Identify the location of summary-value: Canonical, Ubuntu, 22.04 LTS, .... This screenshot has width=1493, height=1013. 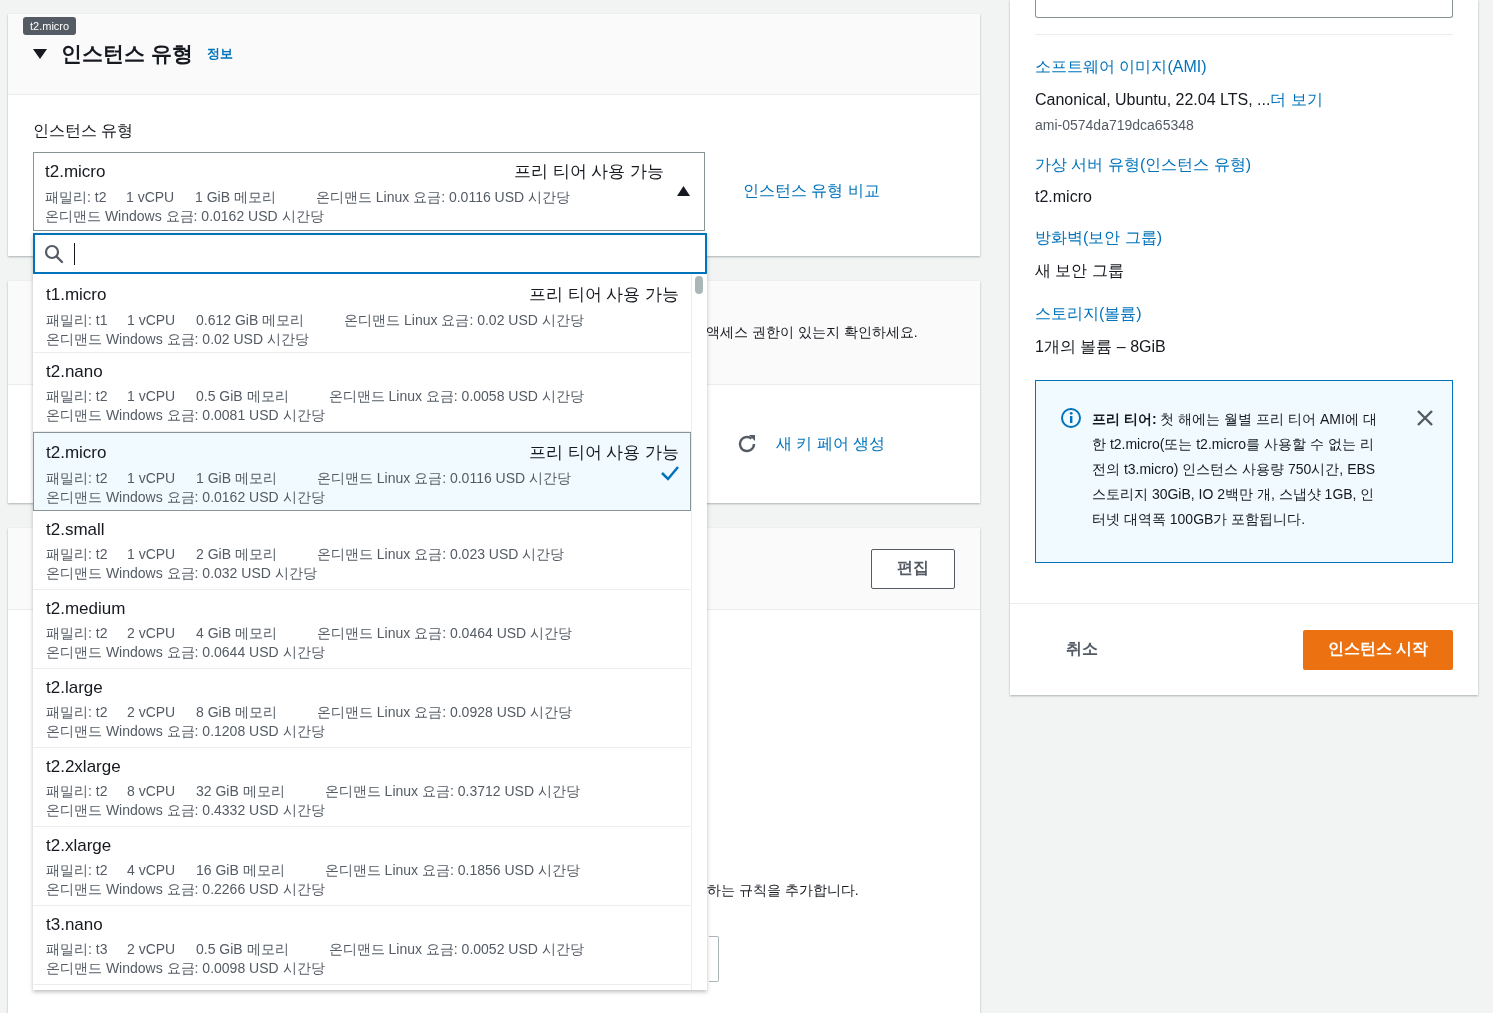
(1153, 99).